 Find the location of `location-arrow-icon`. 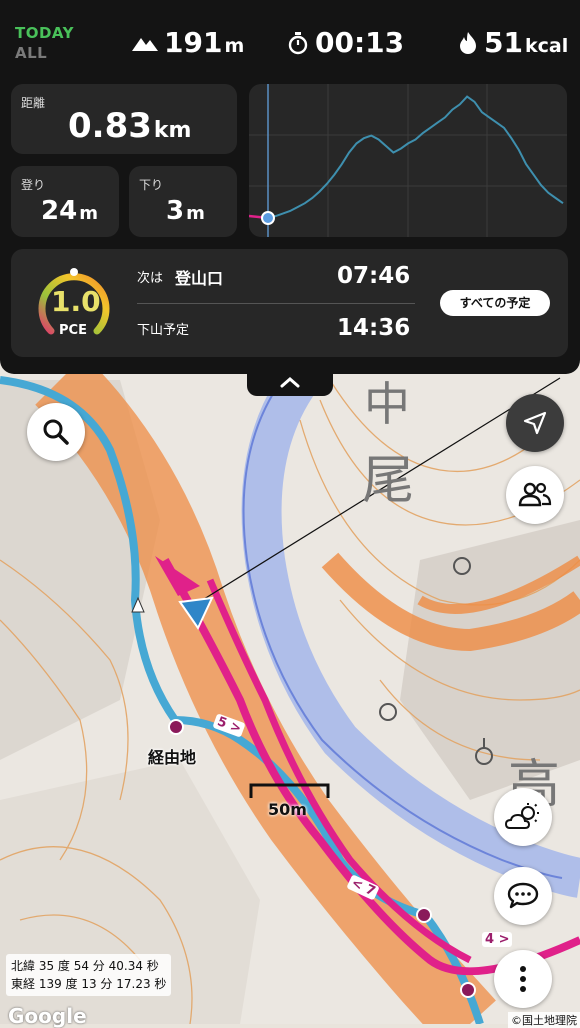

location-arrow-icon is located at coordinates (535, 423).